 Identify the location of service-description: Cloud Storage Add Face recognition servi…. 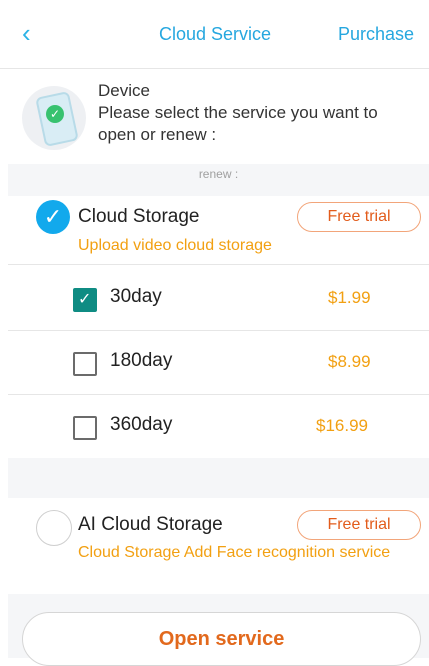
(234, 552).